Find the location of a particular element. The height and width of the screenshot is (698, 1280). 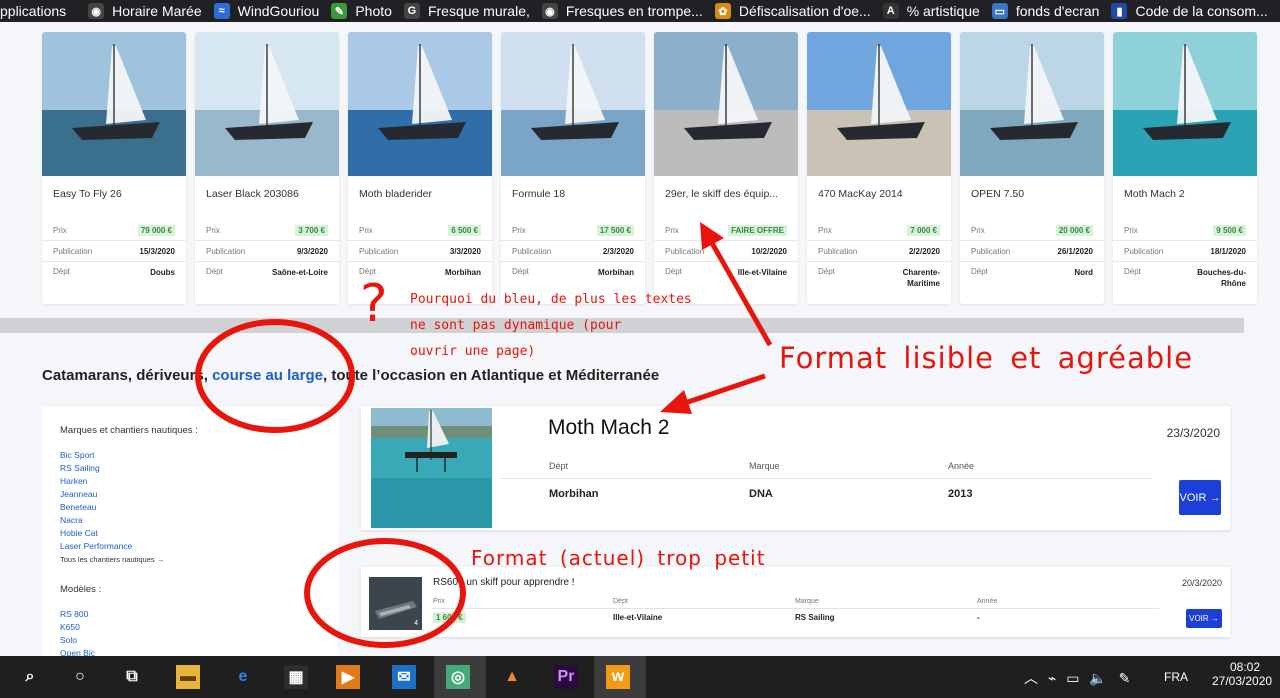

card-title: OPEN 7.50 is located at coordinates (1032, 198).